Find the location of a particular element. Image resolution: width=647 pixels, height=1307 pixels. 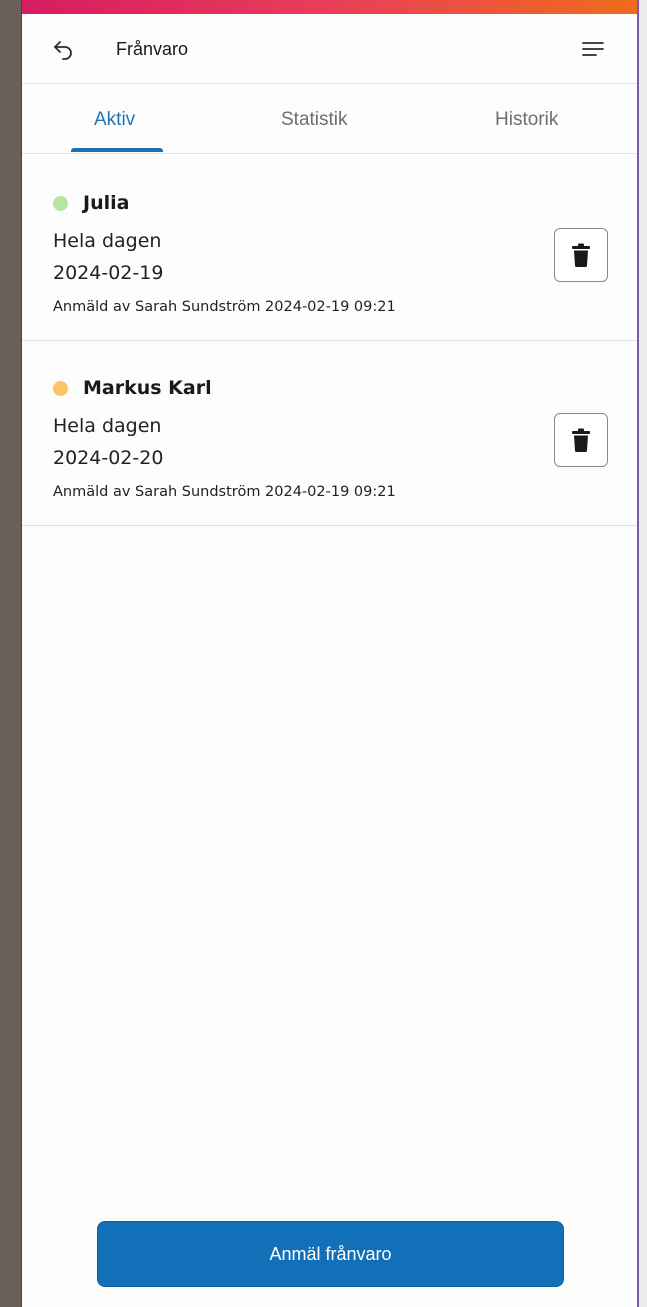

absence-date: 2024-02-19 is located at coordinates (108, 273).